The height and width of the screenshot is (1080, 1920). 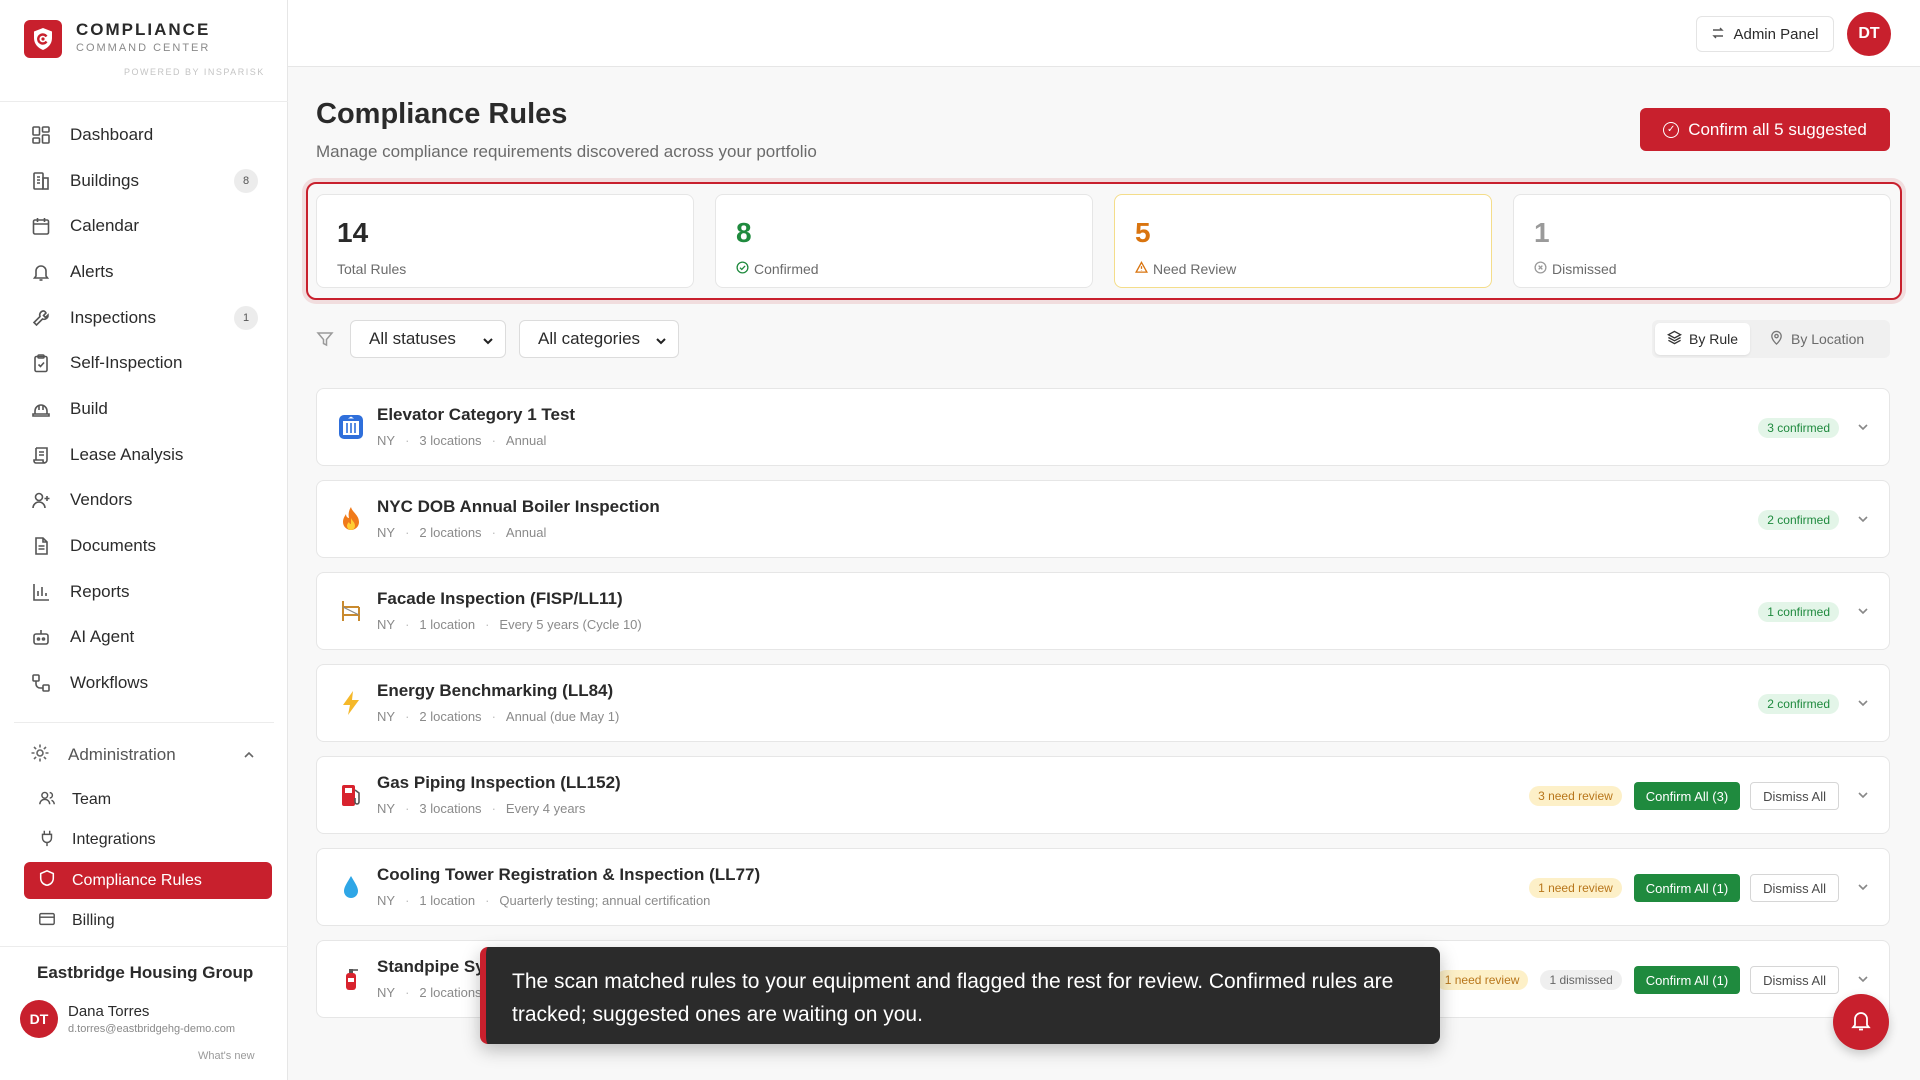 I want to click on nav-item-billing: Billing, so click(x=148, y=921).